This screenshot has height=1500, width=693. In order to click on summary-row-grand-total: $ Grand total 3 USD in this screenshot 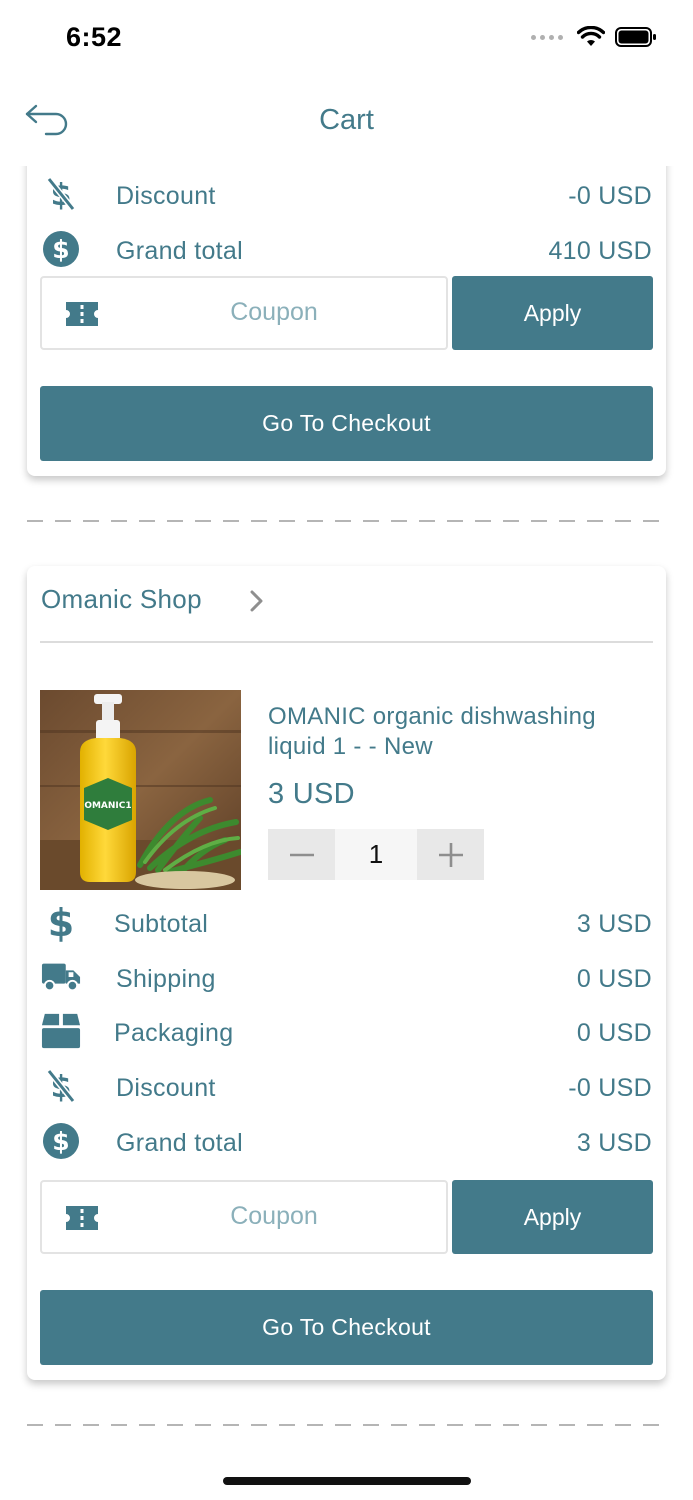, I will do `click(346, 1142)`.